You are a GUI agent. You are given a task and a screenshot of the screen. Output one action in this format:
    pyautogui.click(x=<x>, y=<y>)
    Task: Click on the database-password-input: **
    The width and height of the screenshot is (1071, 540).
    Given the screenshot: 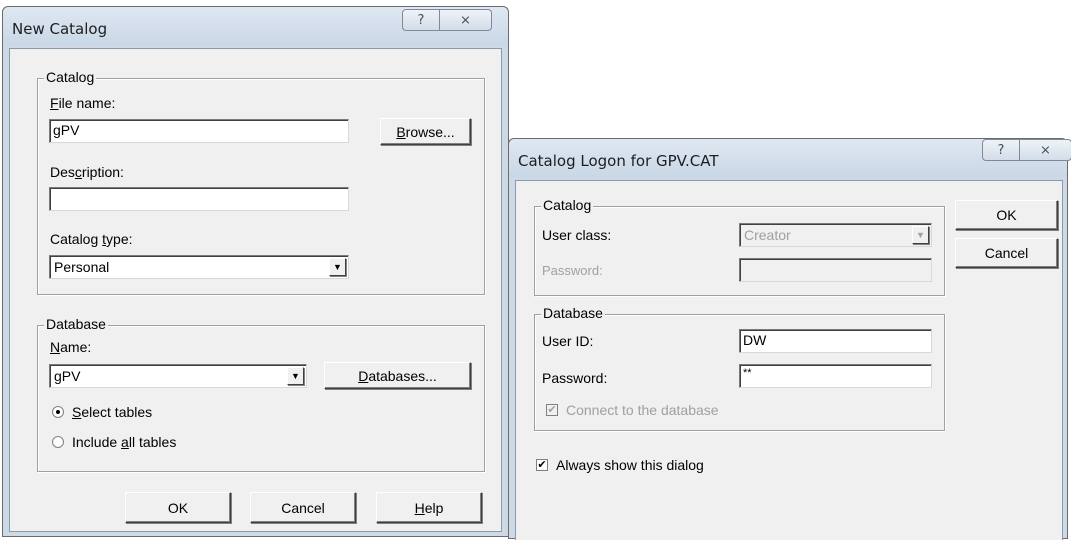 What is the action you would take?
    pyautogui.click(x=835, y=376)
    